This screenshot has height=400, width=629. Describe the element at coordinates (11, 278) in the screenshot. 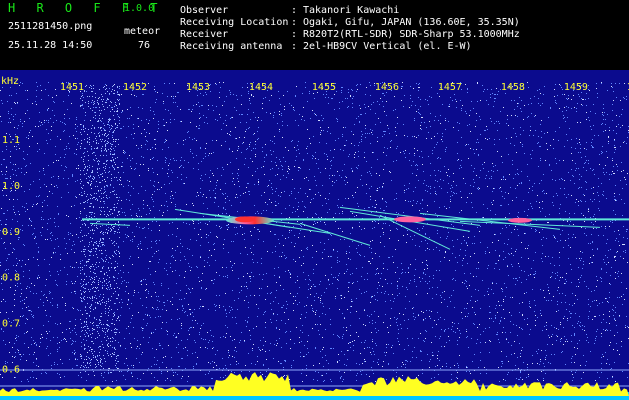

I see `y-tick-label: 0.8` at that location.